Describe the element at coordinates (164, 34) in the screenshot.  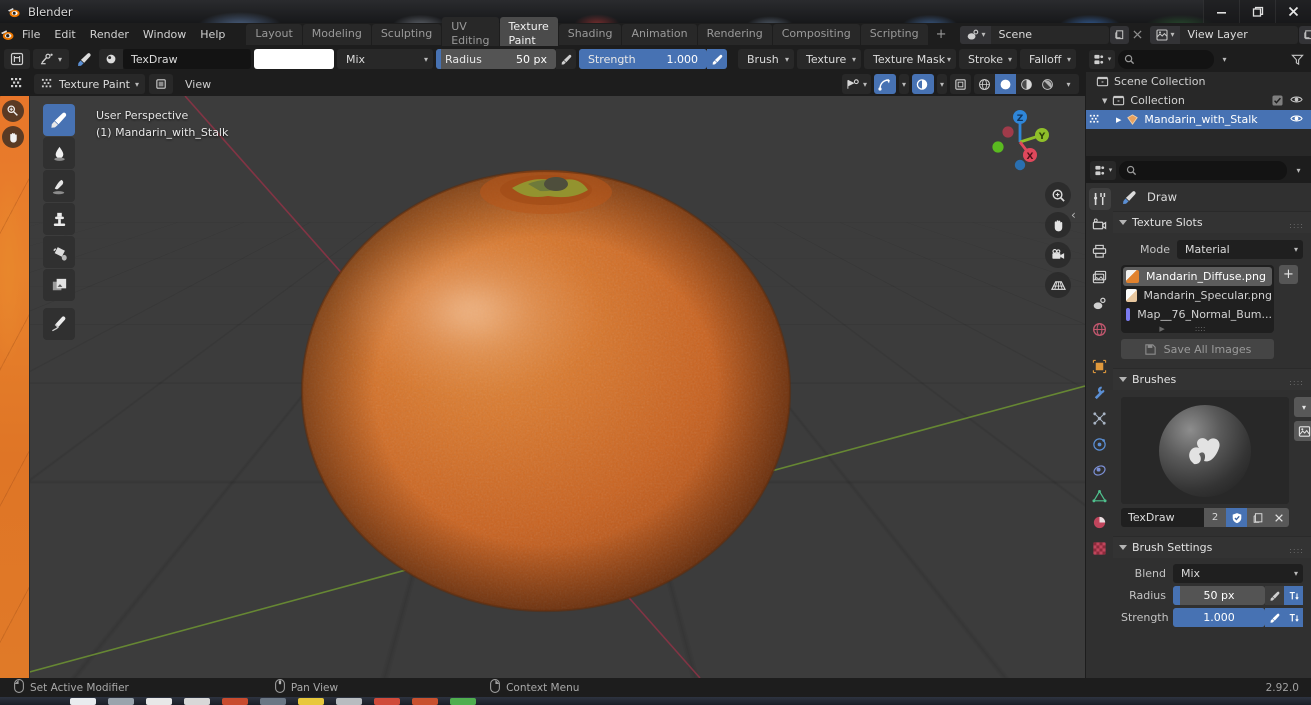
I see `menu-window: Window` at that location.